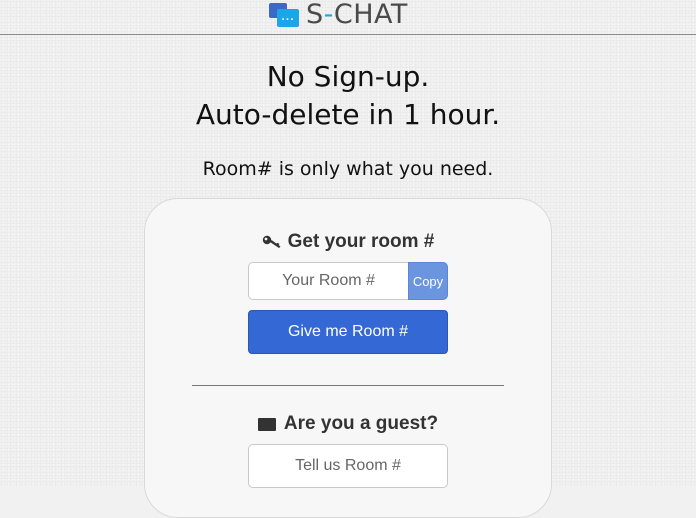  I want to click on logo-text: S-CHAT, so click(357, 15).